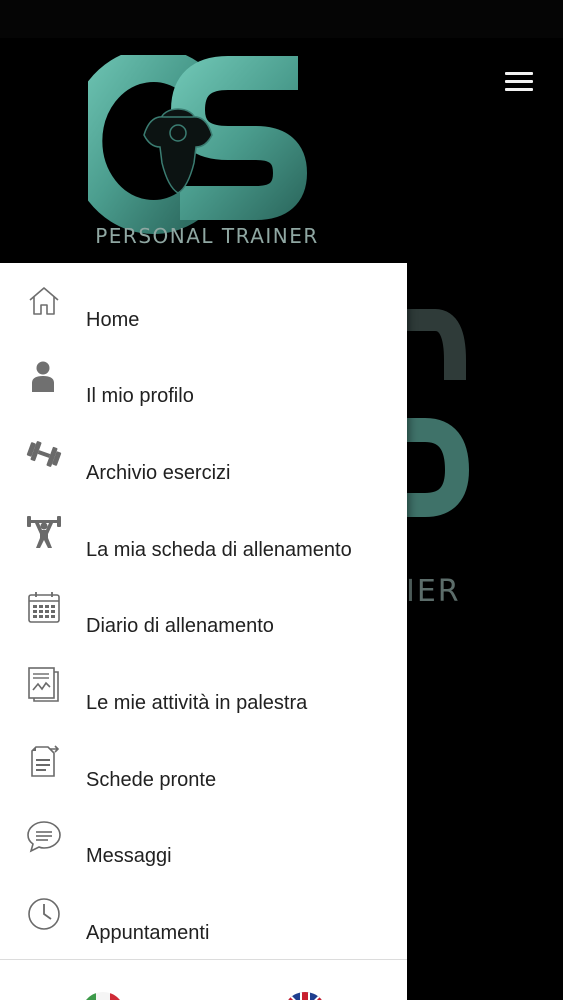  What do you see at coordinates (203, 853) in the screenshot?
I see `menu-item-messages: Messaggi` at bounding box center [203, 853].